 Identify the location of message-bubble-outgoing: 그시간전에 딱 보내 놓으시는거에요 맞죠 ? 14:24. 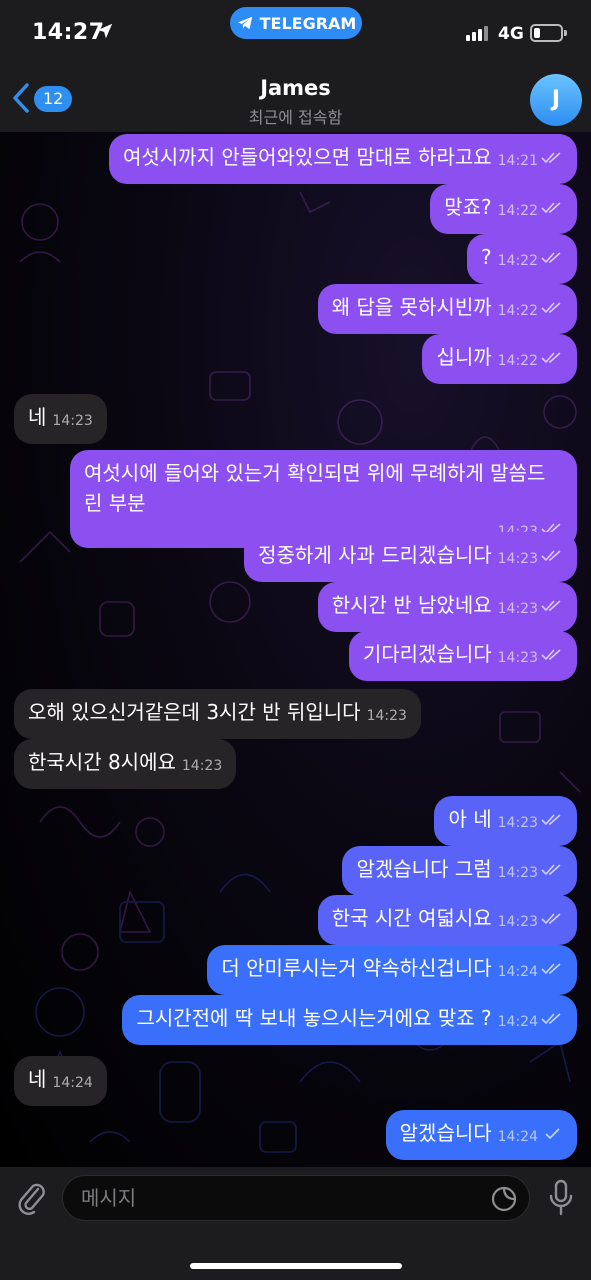
(349, 1020).